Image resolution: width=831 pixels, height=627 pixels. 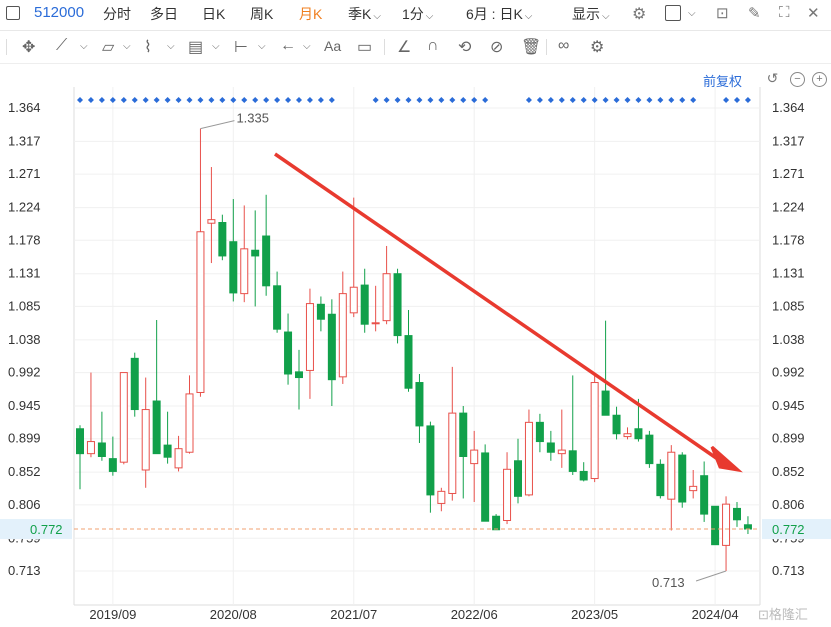 I want to click on sidebar-toggle-icon, so click(x=13, y=13).